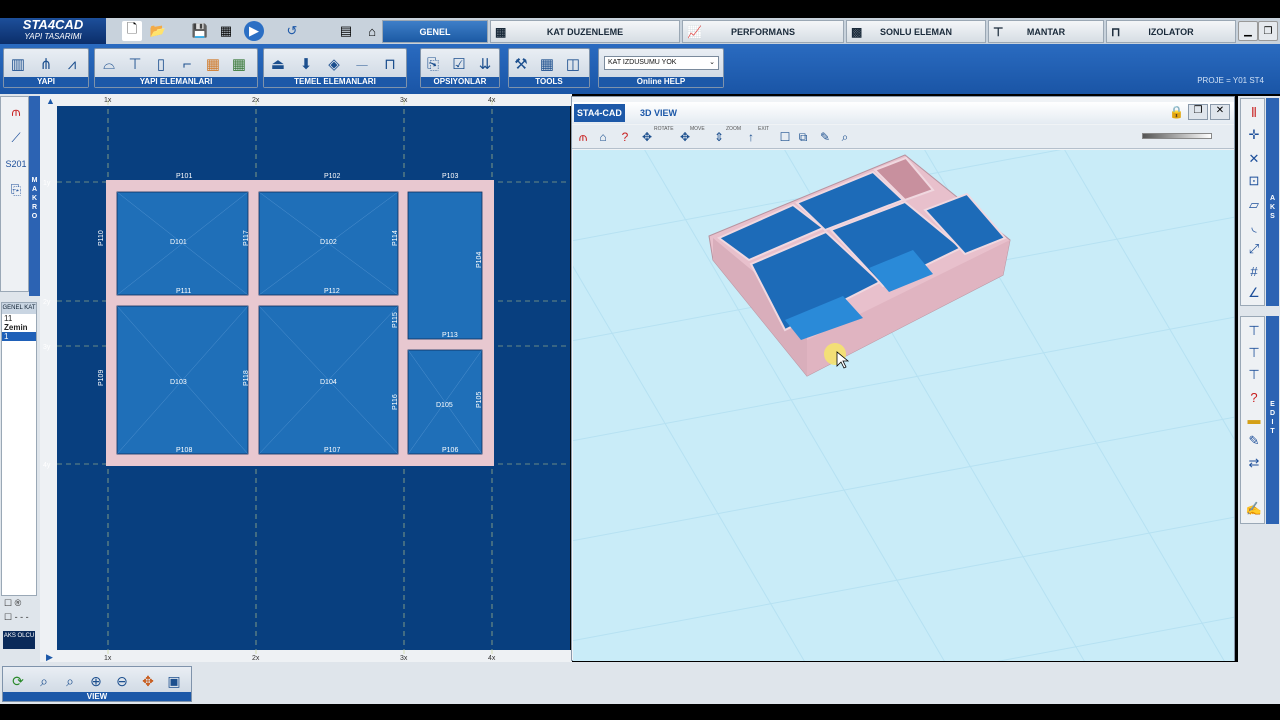 This screenshot has height=720, width=1280. What do you see at coordinates (661, 63) in the screenshot?
I see `kat-izdusumu-select: KAT IZDUSUMU YOK ⌄` at bounding box center [661, 63].